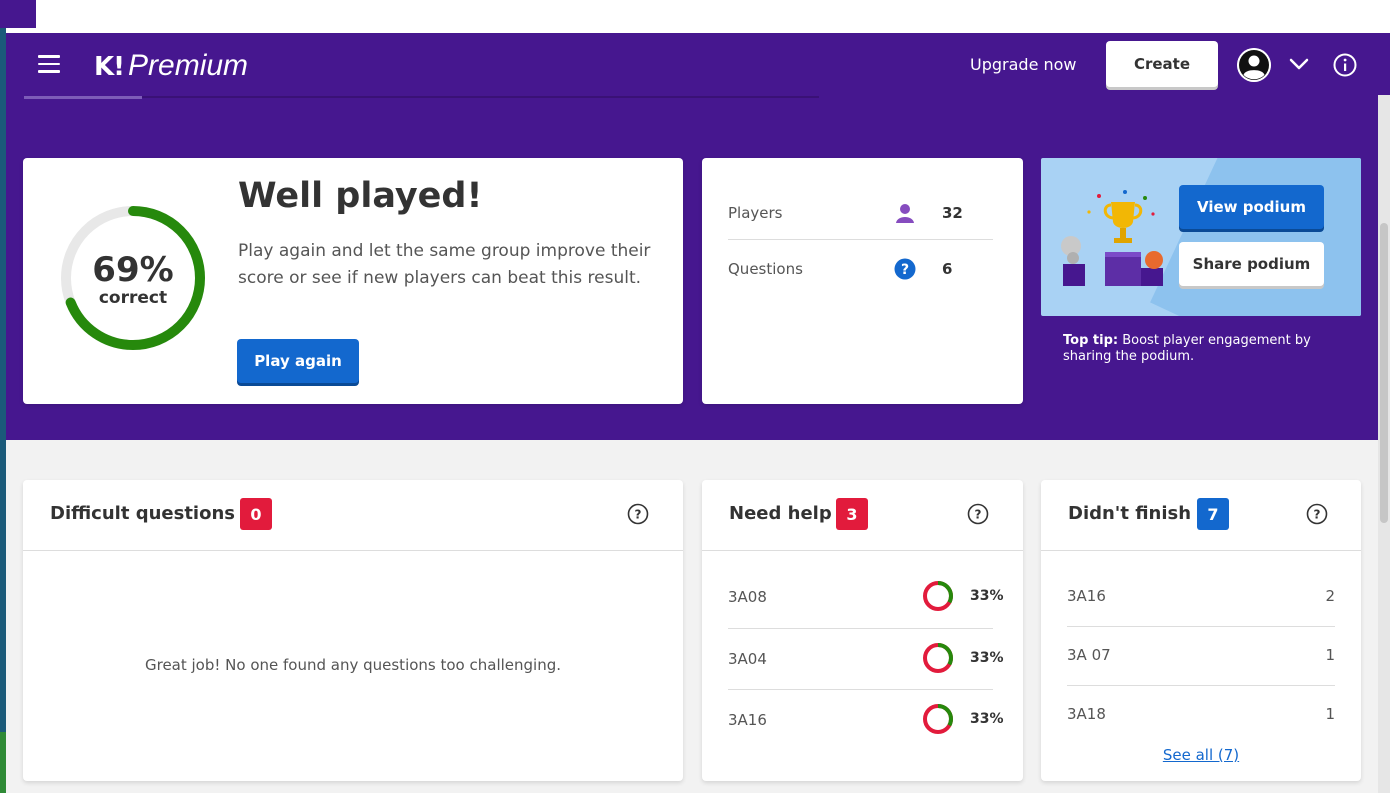  I want to click on kahoot-premium-logo: K! Premium, so click(171, 66).